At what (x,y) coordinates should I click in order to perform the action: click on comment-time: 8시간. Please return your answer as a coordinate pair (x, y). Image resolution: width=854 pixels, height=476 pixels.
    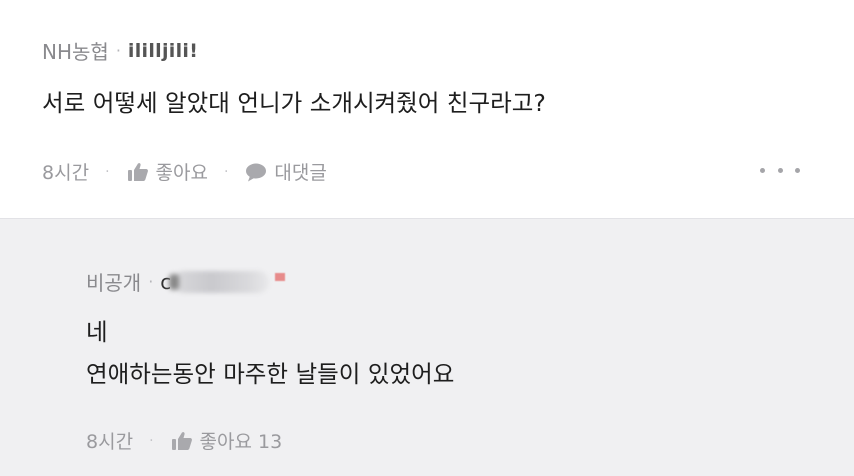
    Looking at the image, I should click on (66, 173).